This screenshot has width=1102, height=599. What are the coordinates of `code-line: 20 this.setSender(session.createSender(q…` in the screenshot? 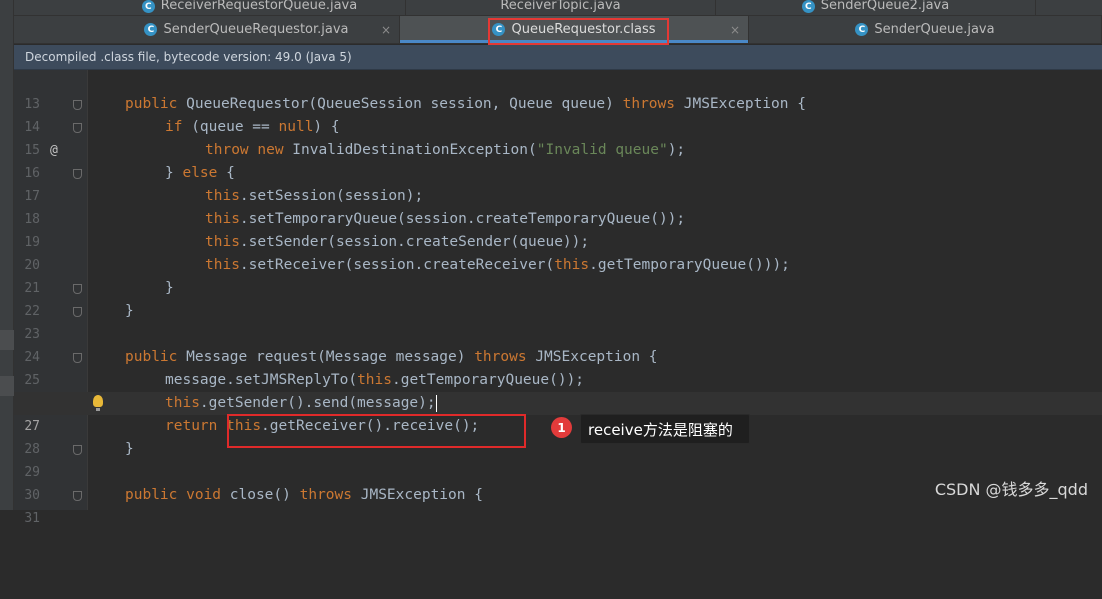 It's located at (558, 252).